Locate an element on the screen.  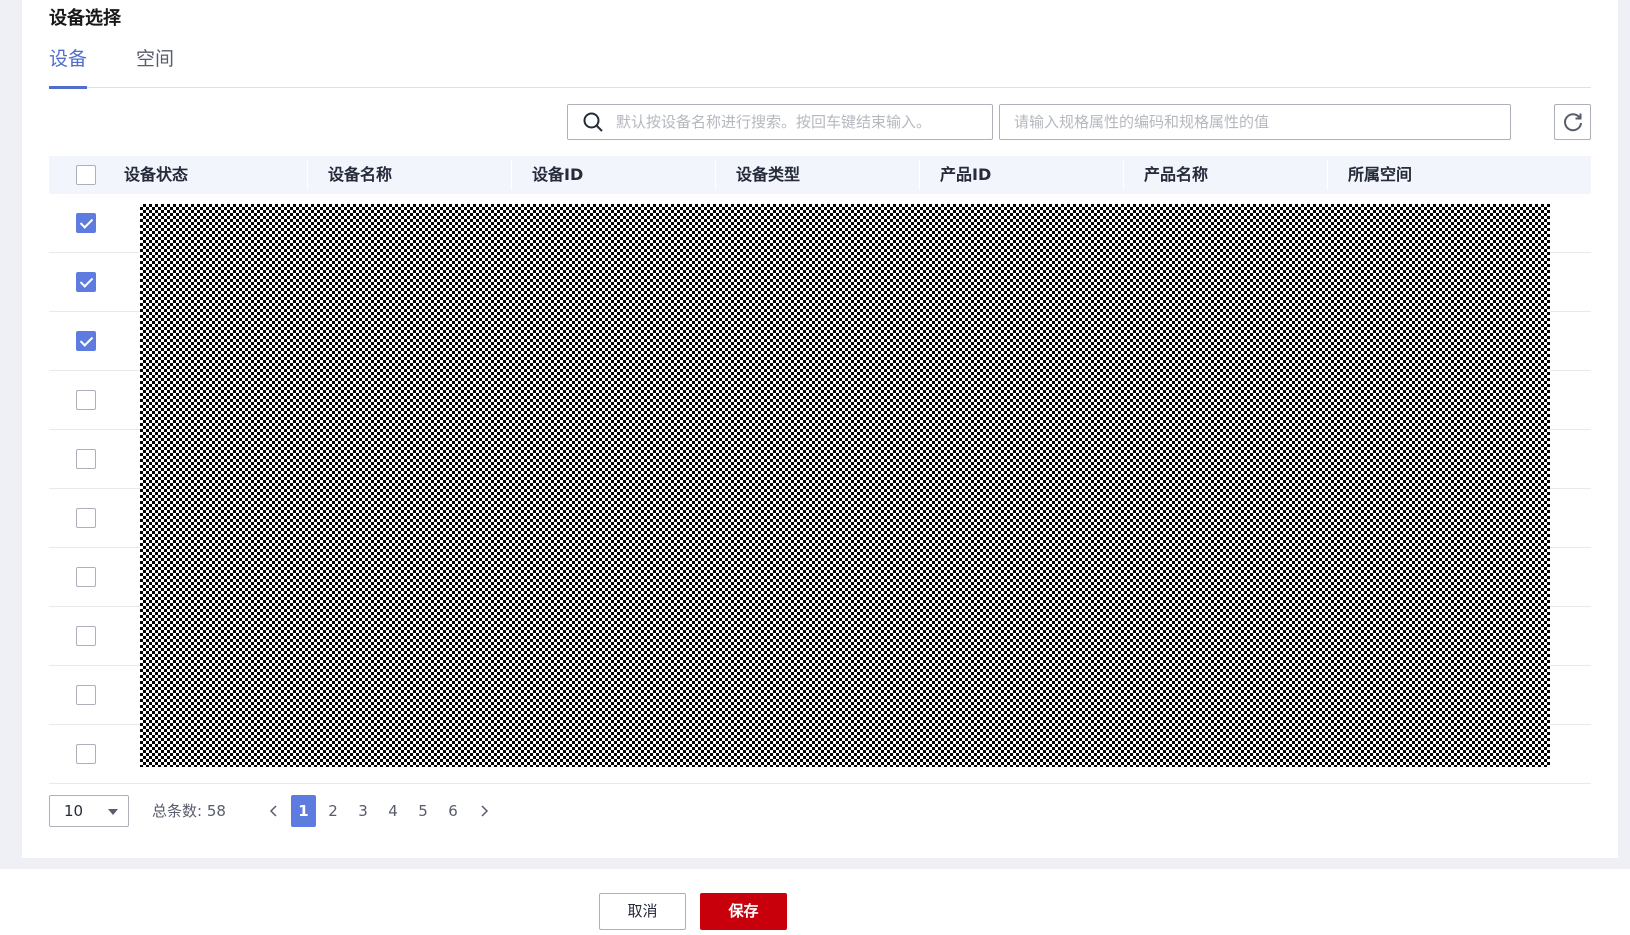
chevron-left-icon is located at coordinates (273, 811).